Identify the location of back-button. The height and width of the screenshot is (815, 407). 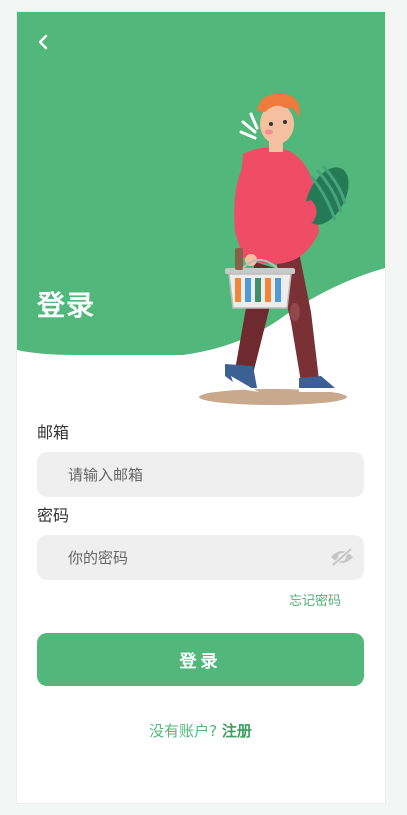
(43, 42).